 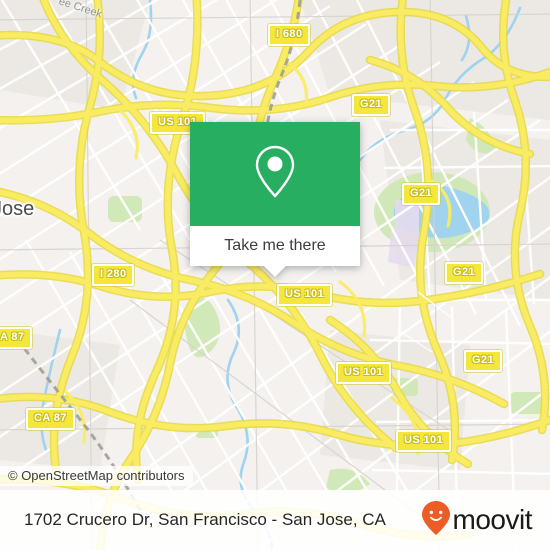 I want to click on shield-us-101-b: US 101, so click(x=305, y=295).